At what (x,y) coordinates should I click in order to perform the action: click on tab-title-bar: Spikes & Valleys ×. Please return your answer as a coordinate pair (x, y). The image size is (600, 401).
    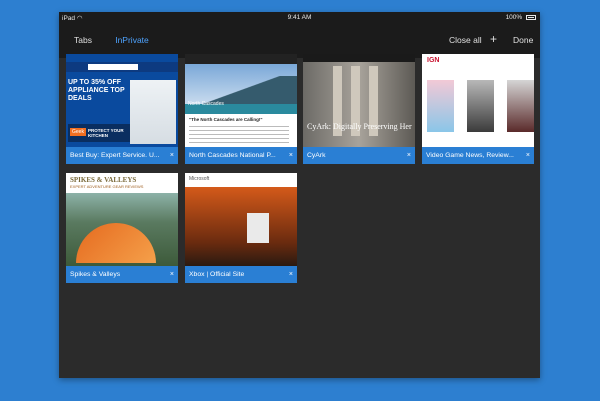
    Looking at the image, I should click on (122, 274).